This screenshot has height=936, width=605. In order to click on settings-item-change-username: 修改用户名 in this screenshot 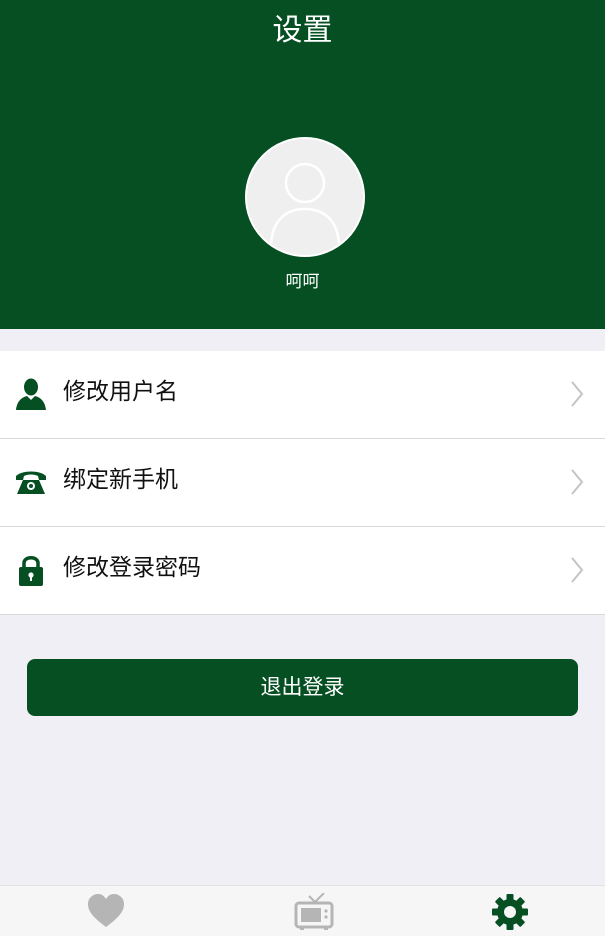, I will do `click(302, 395)`.